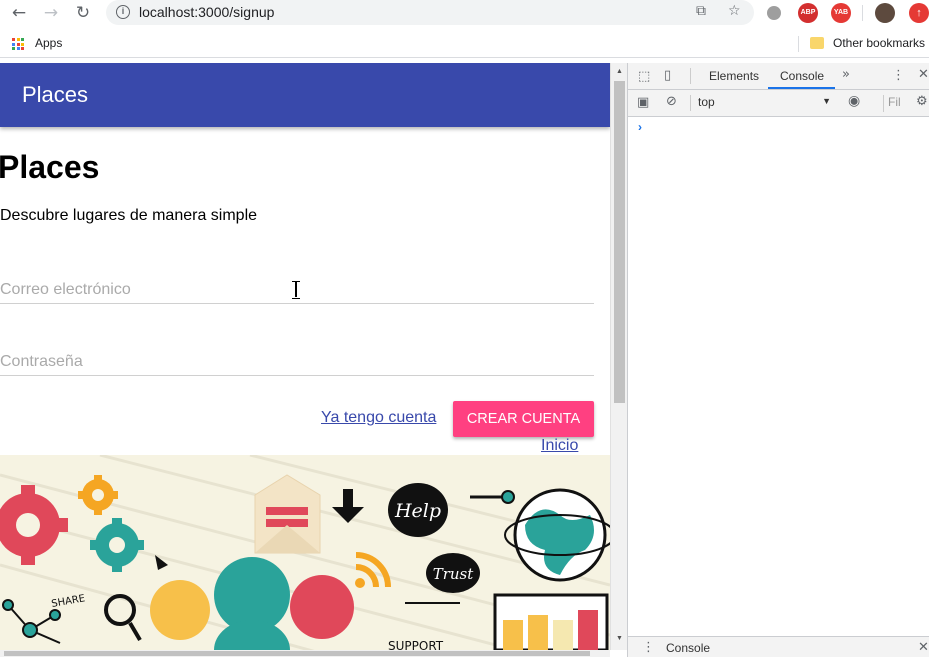 This screenshot has width=929, height=657. I want to click on help-text: Help, so click(417, 511).